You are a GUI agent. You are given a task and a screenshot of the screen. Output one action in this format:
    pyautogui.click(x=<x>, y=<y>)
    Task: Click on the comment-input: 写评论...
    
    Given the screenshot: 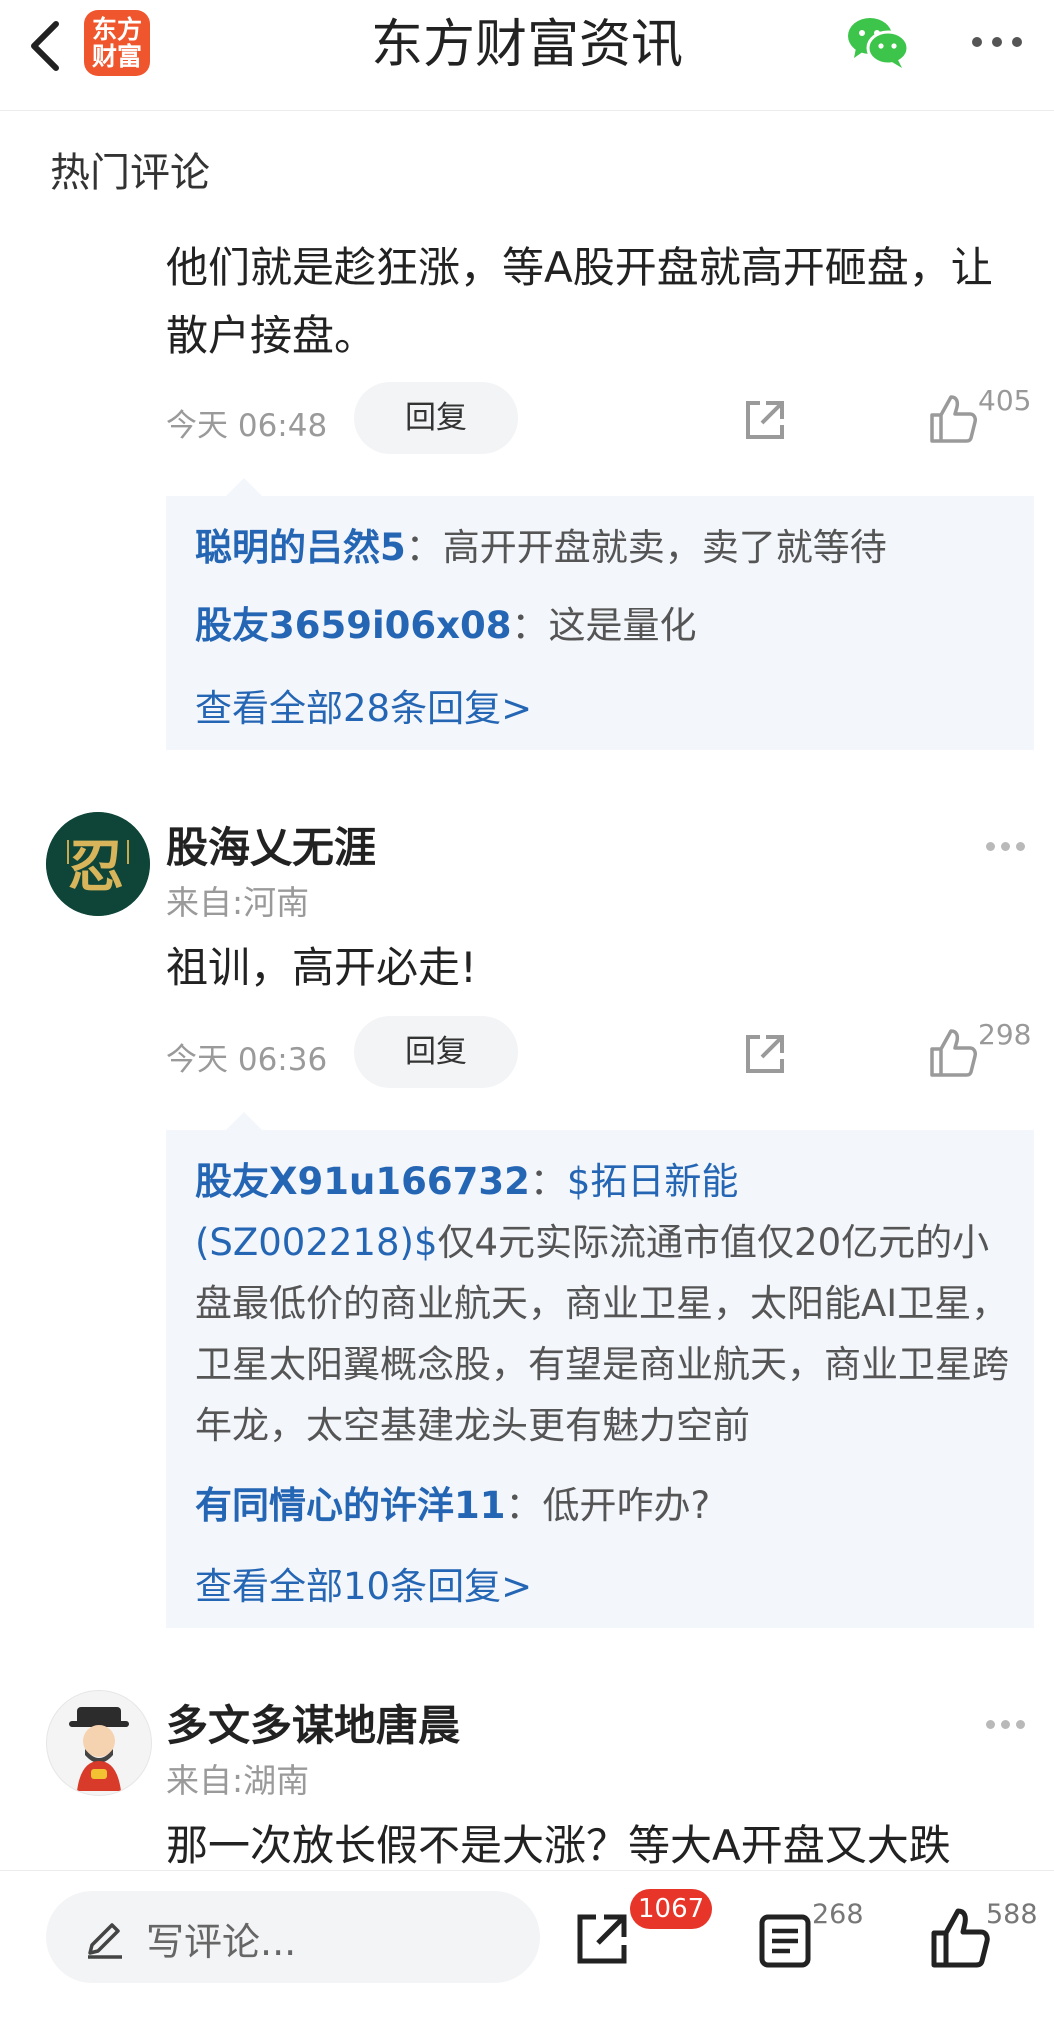 What is the action you would take?
    pyautogui.click(x=293, y=1937)
    